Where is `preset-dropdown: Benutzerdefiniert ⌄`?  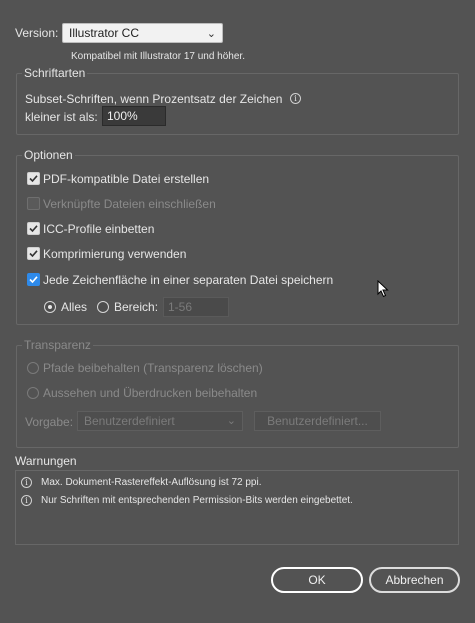
preset-dropdown: Benutzerdefiniert ⌄ is located at coordinates (160, 421).